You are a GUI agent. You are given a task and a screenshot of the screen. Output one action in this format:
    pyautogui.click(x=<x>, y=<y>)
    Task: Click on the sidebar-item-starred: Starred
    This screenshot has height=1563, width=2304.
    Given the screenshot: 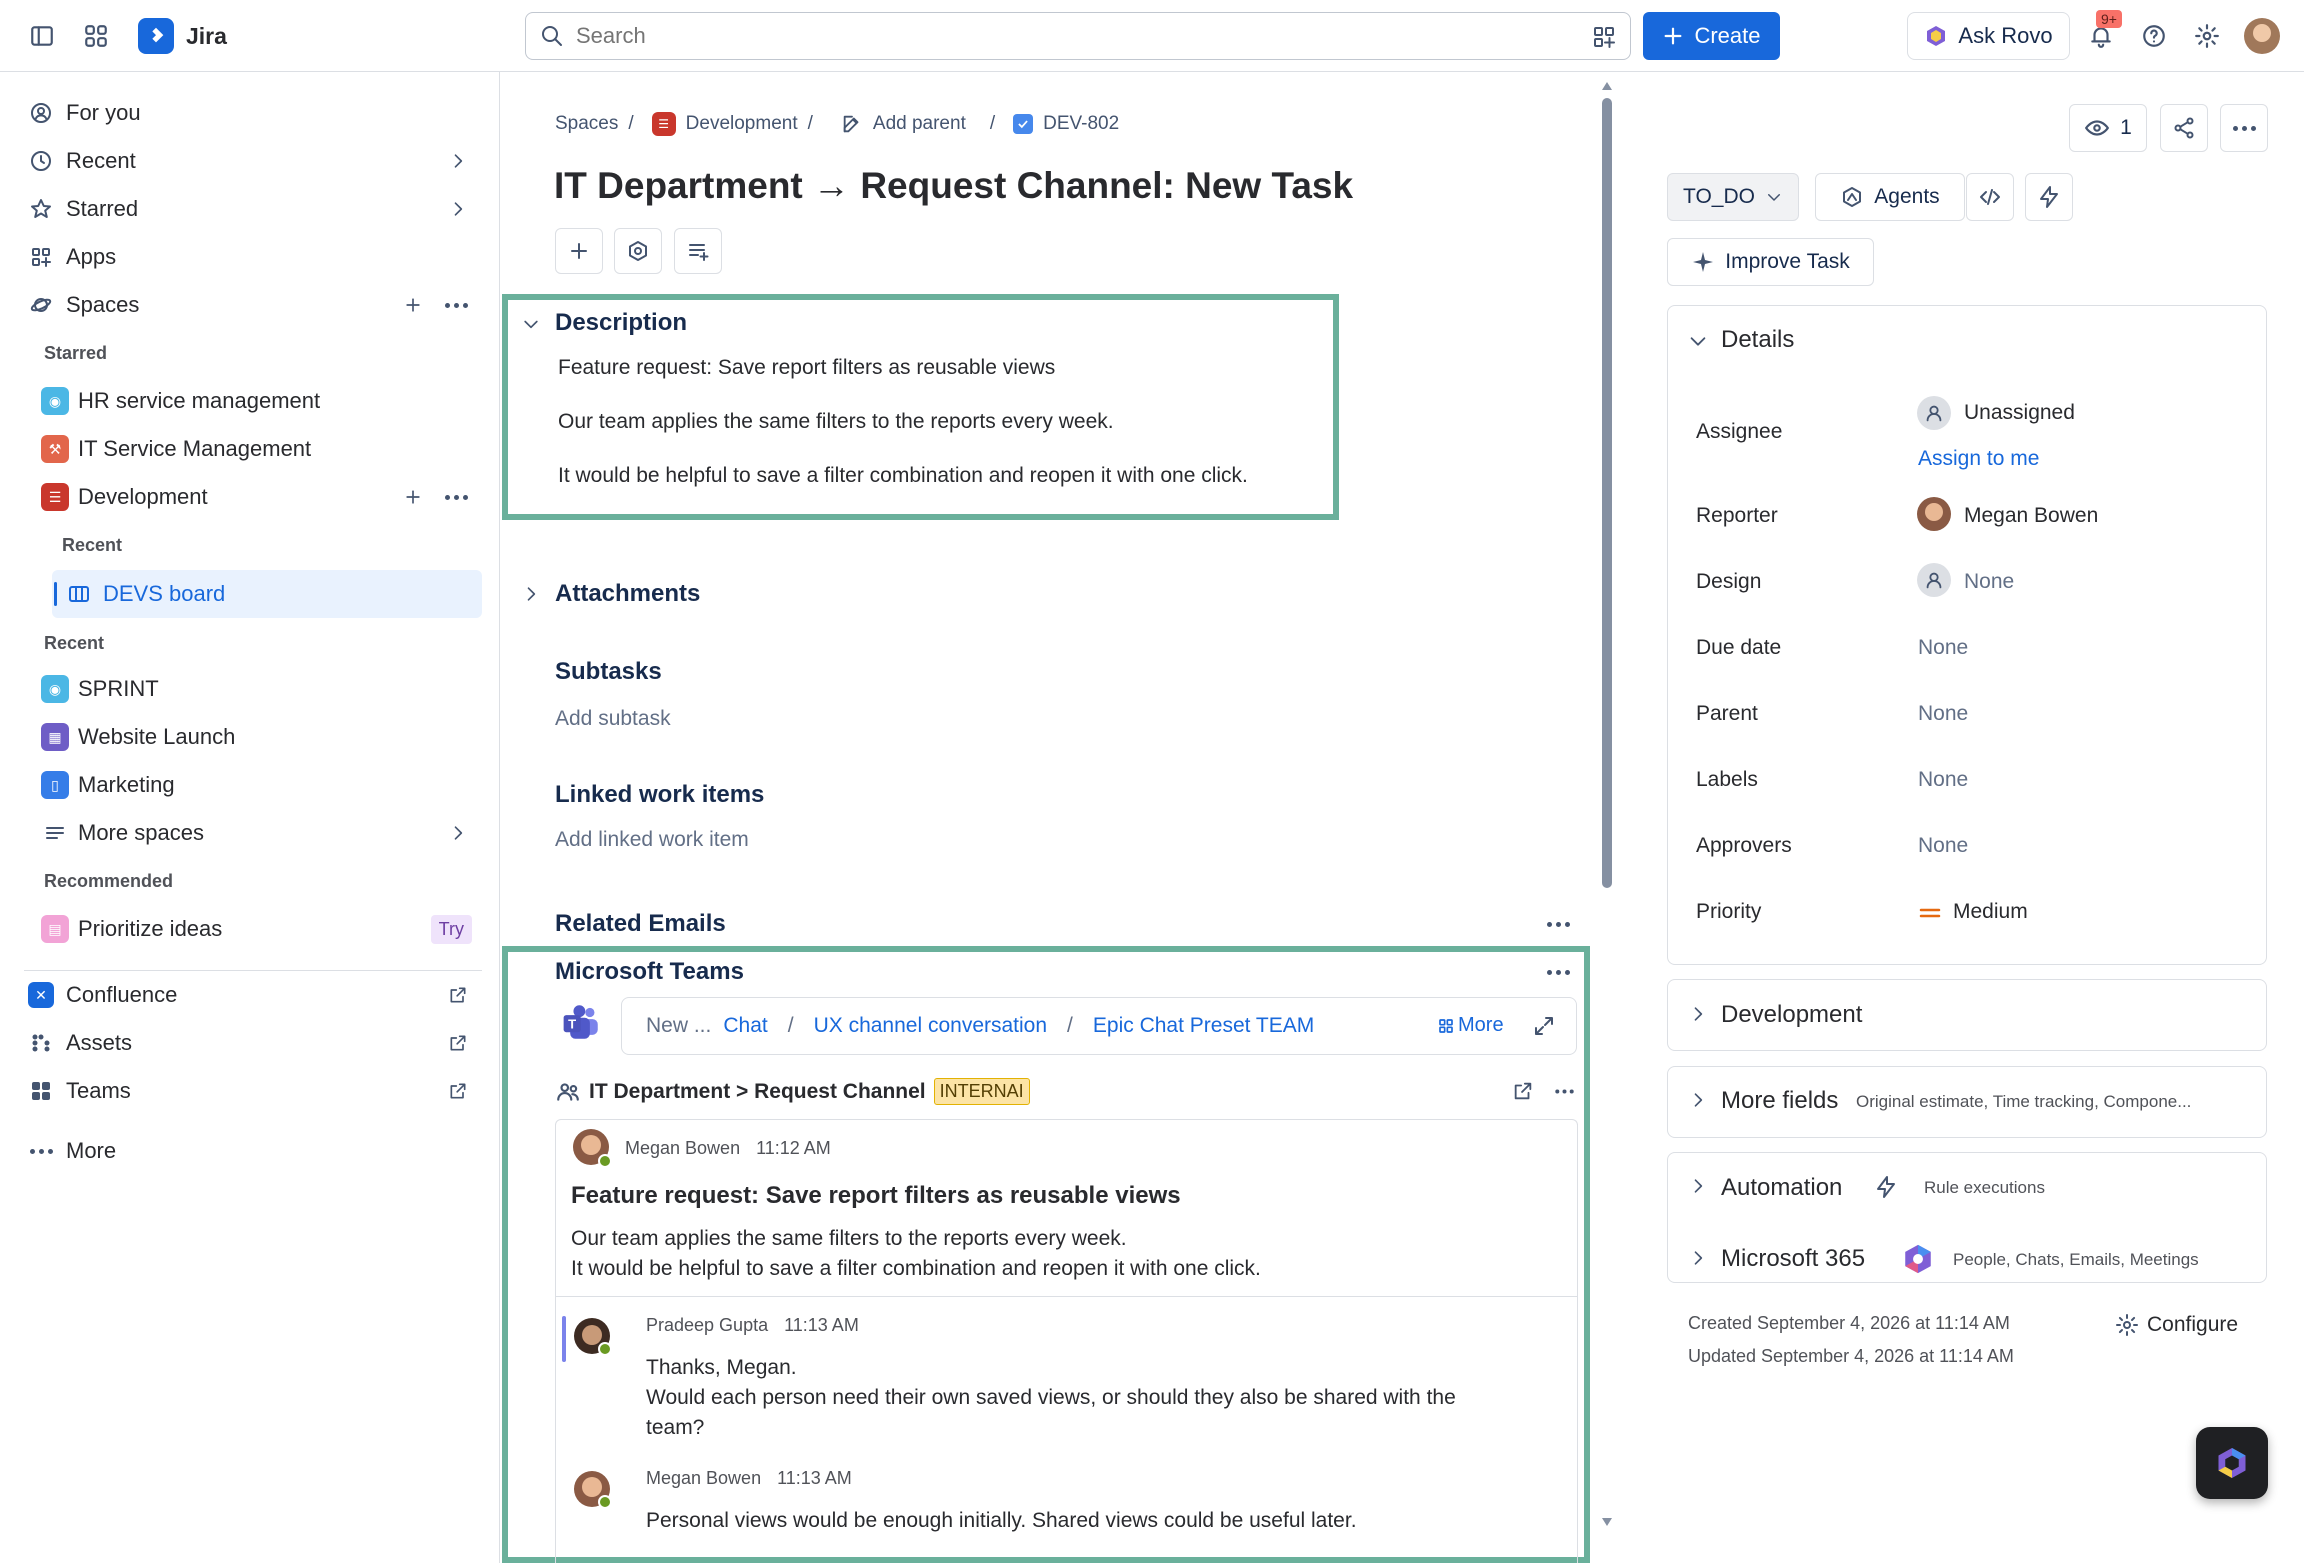 What is the action you would take?
    pyautogui.click(x=253, y=209)
    